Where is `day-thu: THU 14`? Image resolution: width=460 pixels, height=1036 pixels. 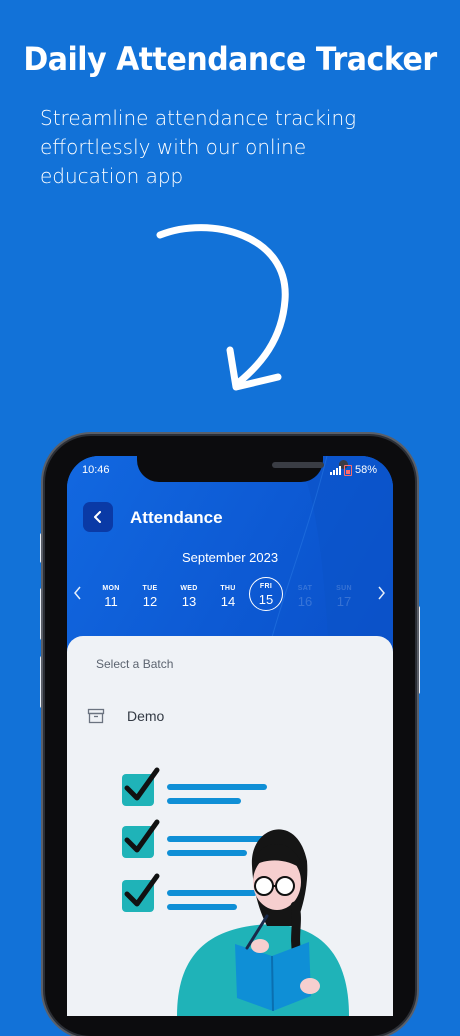 day-thu: THU 14 is located at coordinates (228, 597).